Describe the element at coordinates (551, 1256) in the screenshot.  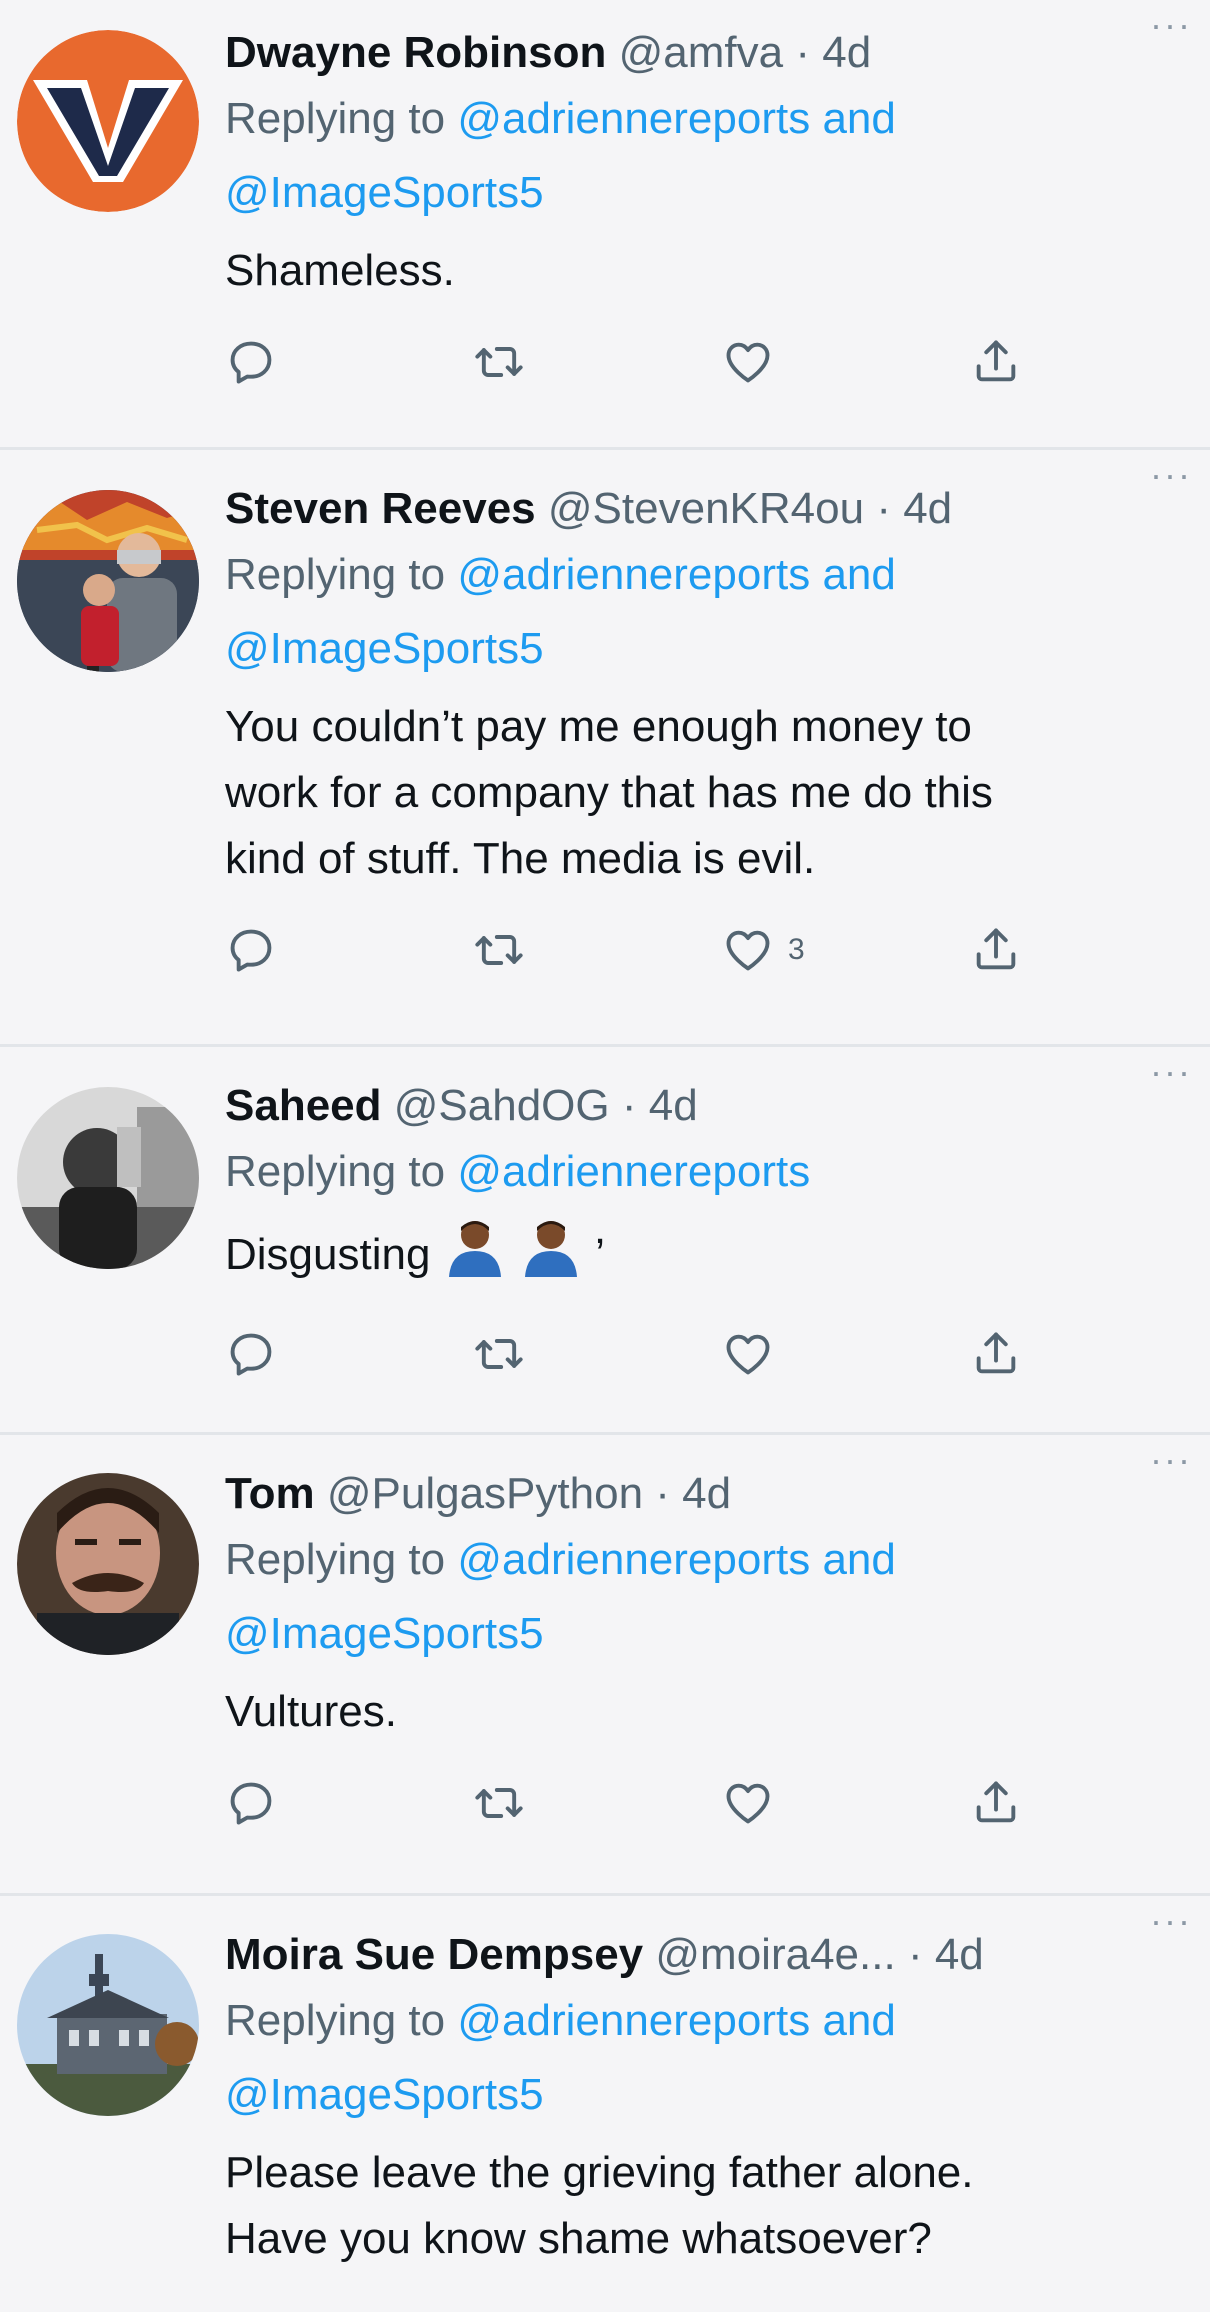
I see `person-emoji-icon` at that location.